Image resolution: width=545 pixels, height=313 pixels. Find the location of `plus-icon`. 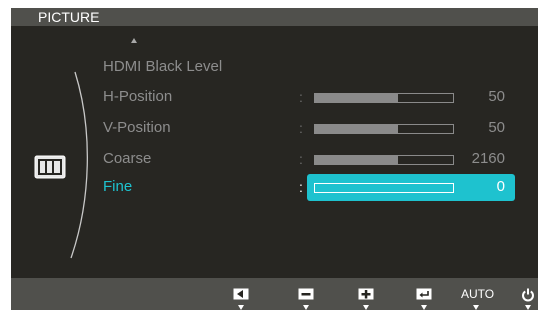

plus-icon is located at coordinates (366, 294).